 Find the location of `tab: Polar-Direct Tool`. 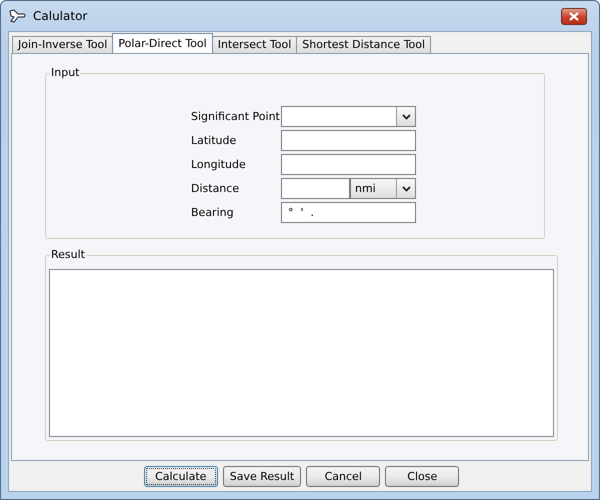

tab: Polar-Direct Tool is located at coordinates (162, 43).